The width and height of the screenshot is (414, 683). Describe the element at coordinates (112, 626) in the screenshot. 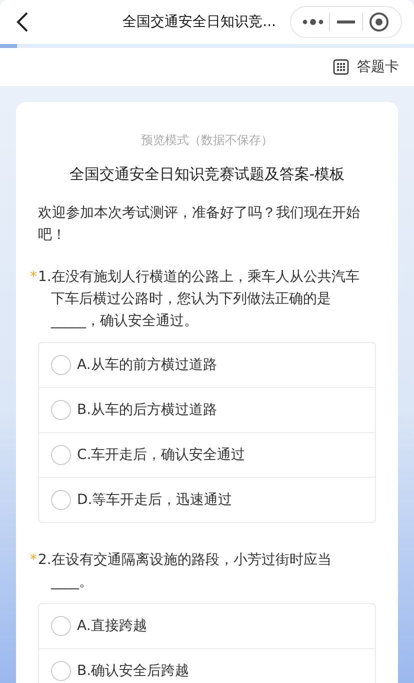

I see `option-label: A.直接跨越` at that location.